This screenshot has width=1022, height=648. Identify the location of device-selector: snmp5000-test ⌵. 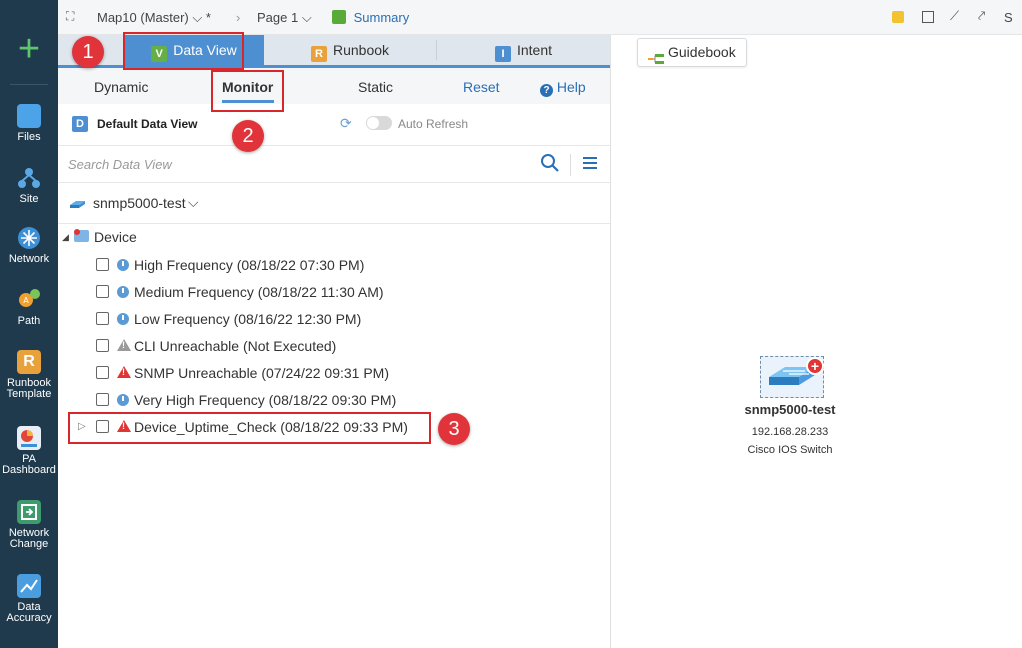
(334, 204).